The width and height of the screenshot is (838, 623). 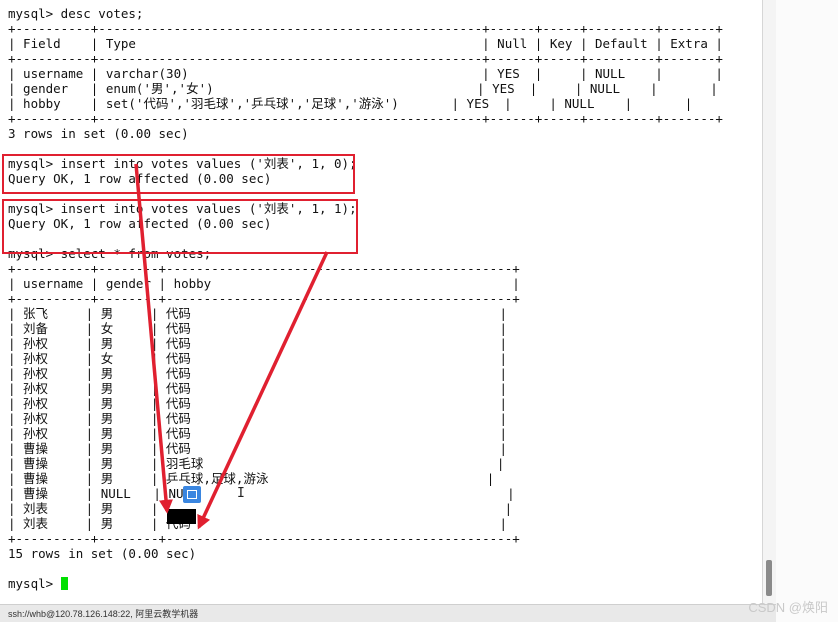 I want to click on table-row: | 刘备 | 女 | 代码 |, so click(x=257, y=328).